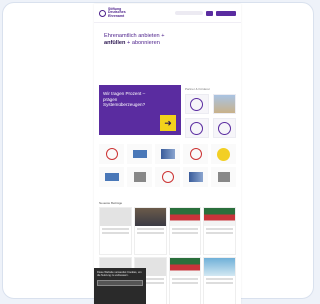 The image size is (320, 304). What do you see at coordinates (210, 116) in the screenshot?
I see `partner-grid` at bounding box center [210, 116].